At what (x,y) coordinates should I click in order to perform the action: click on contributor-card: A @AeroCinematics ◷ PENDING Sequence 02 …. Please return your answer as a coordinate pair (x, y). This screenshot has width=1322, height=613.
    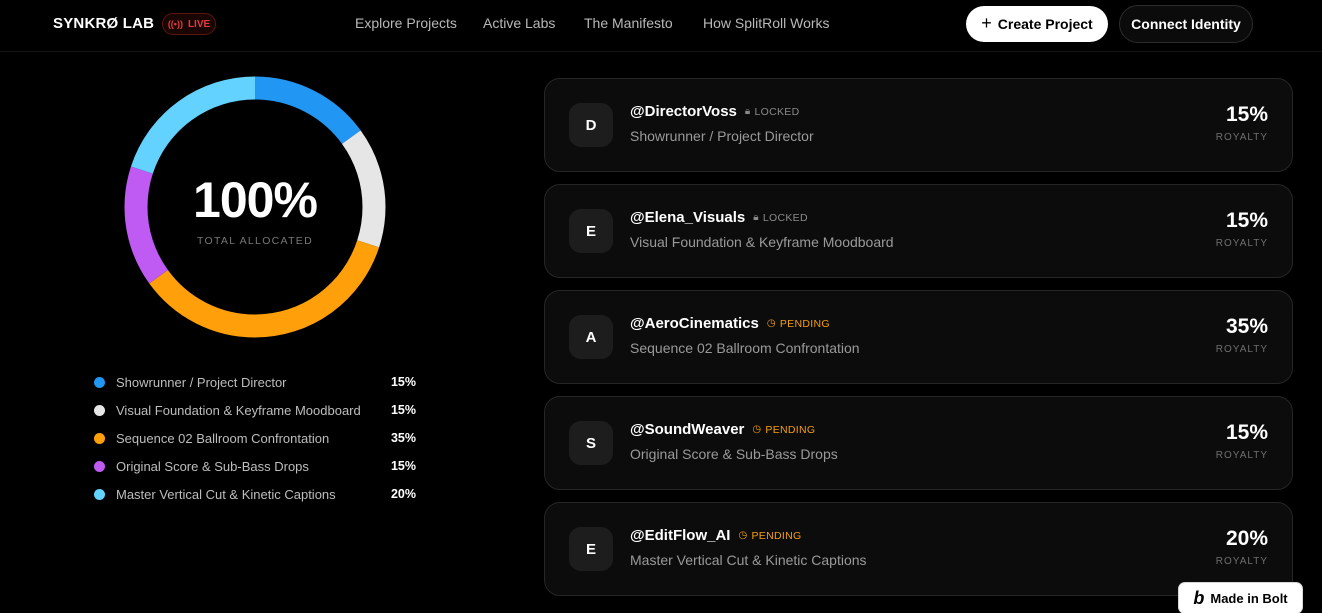
    Looking at the image, I should click on (918, 337).